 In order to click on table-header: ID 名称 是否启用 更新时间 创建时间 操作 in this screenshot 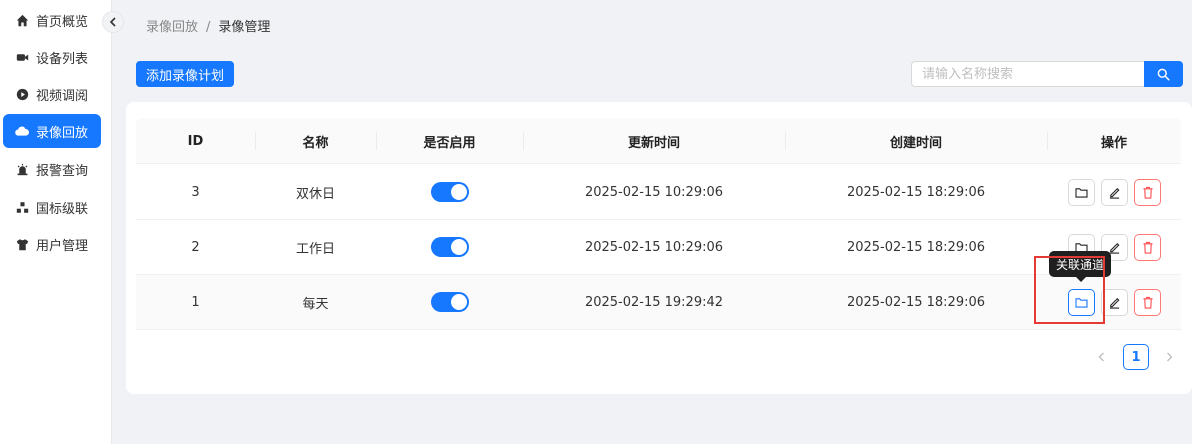, I will do `click(658, 141)`.